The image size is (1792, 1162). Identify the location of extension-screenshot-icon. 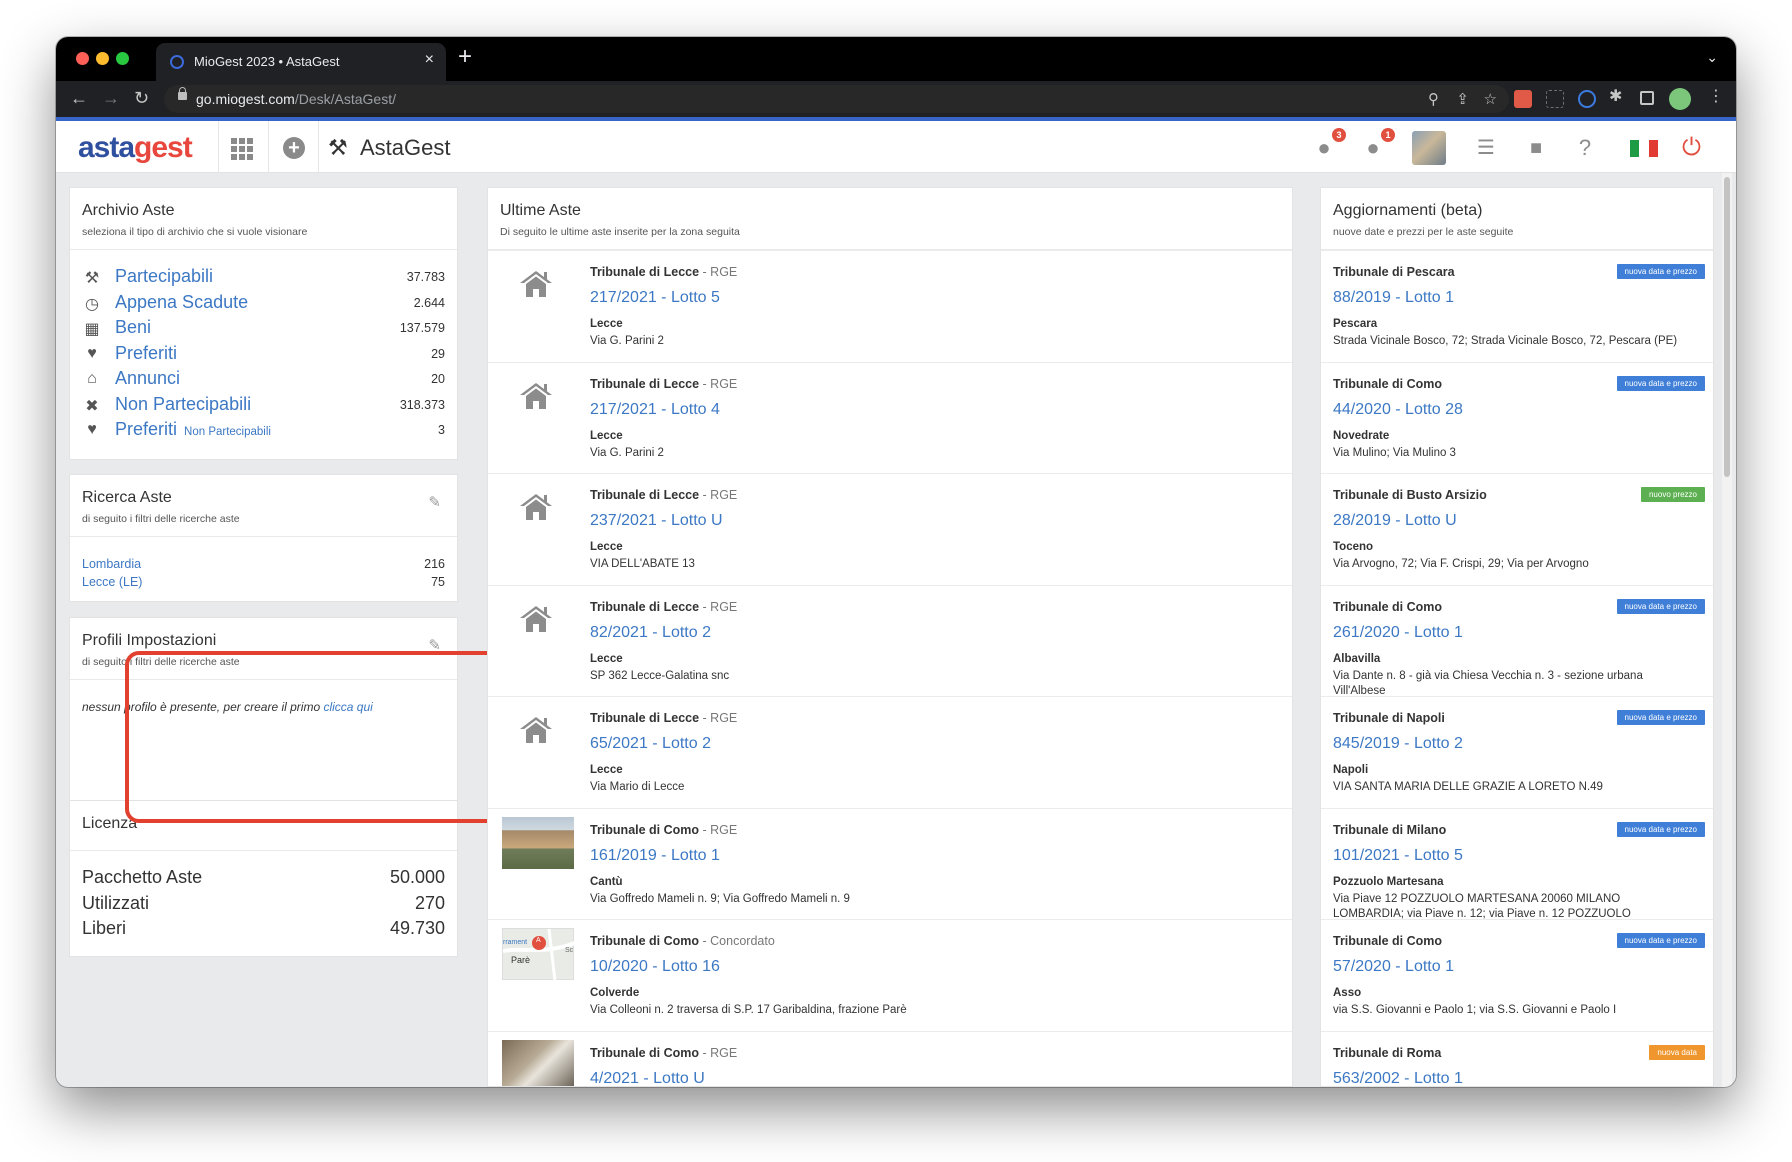
(1555, 99).